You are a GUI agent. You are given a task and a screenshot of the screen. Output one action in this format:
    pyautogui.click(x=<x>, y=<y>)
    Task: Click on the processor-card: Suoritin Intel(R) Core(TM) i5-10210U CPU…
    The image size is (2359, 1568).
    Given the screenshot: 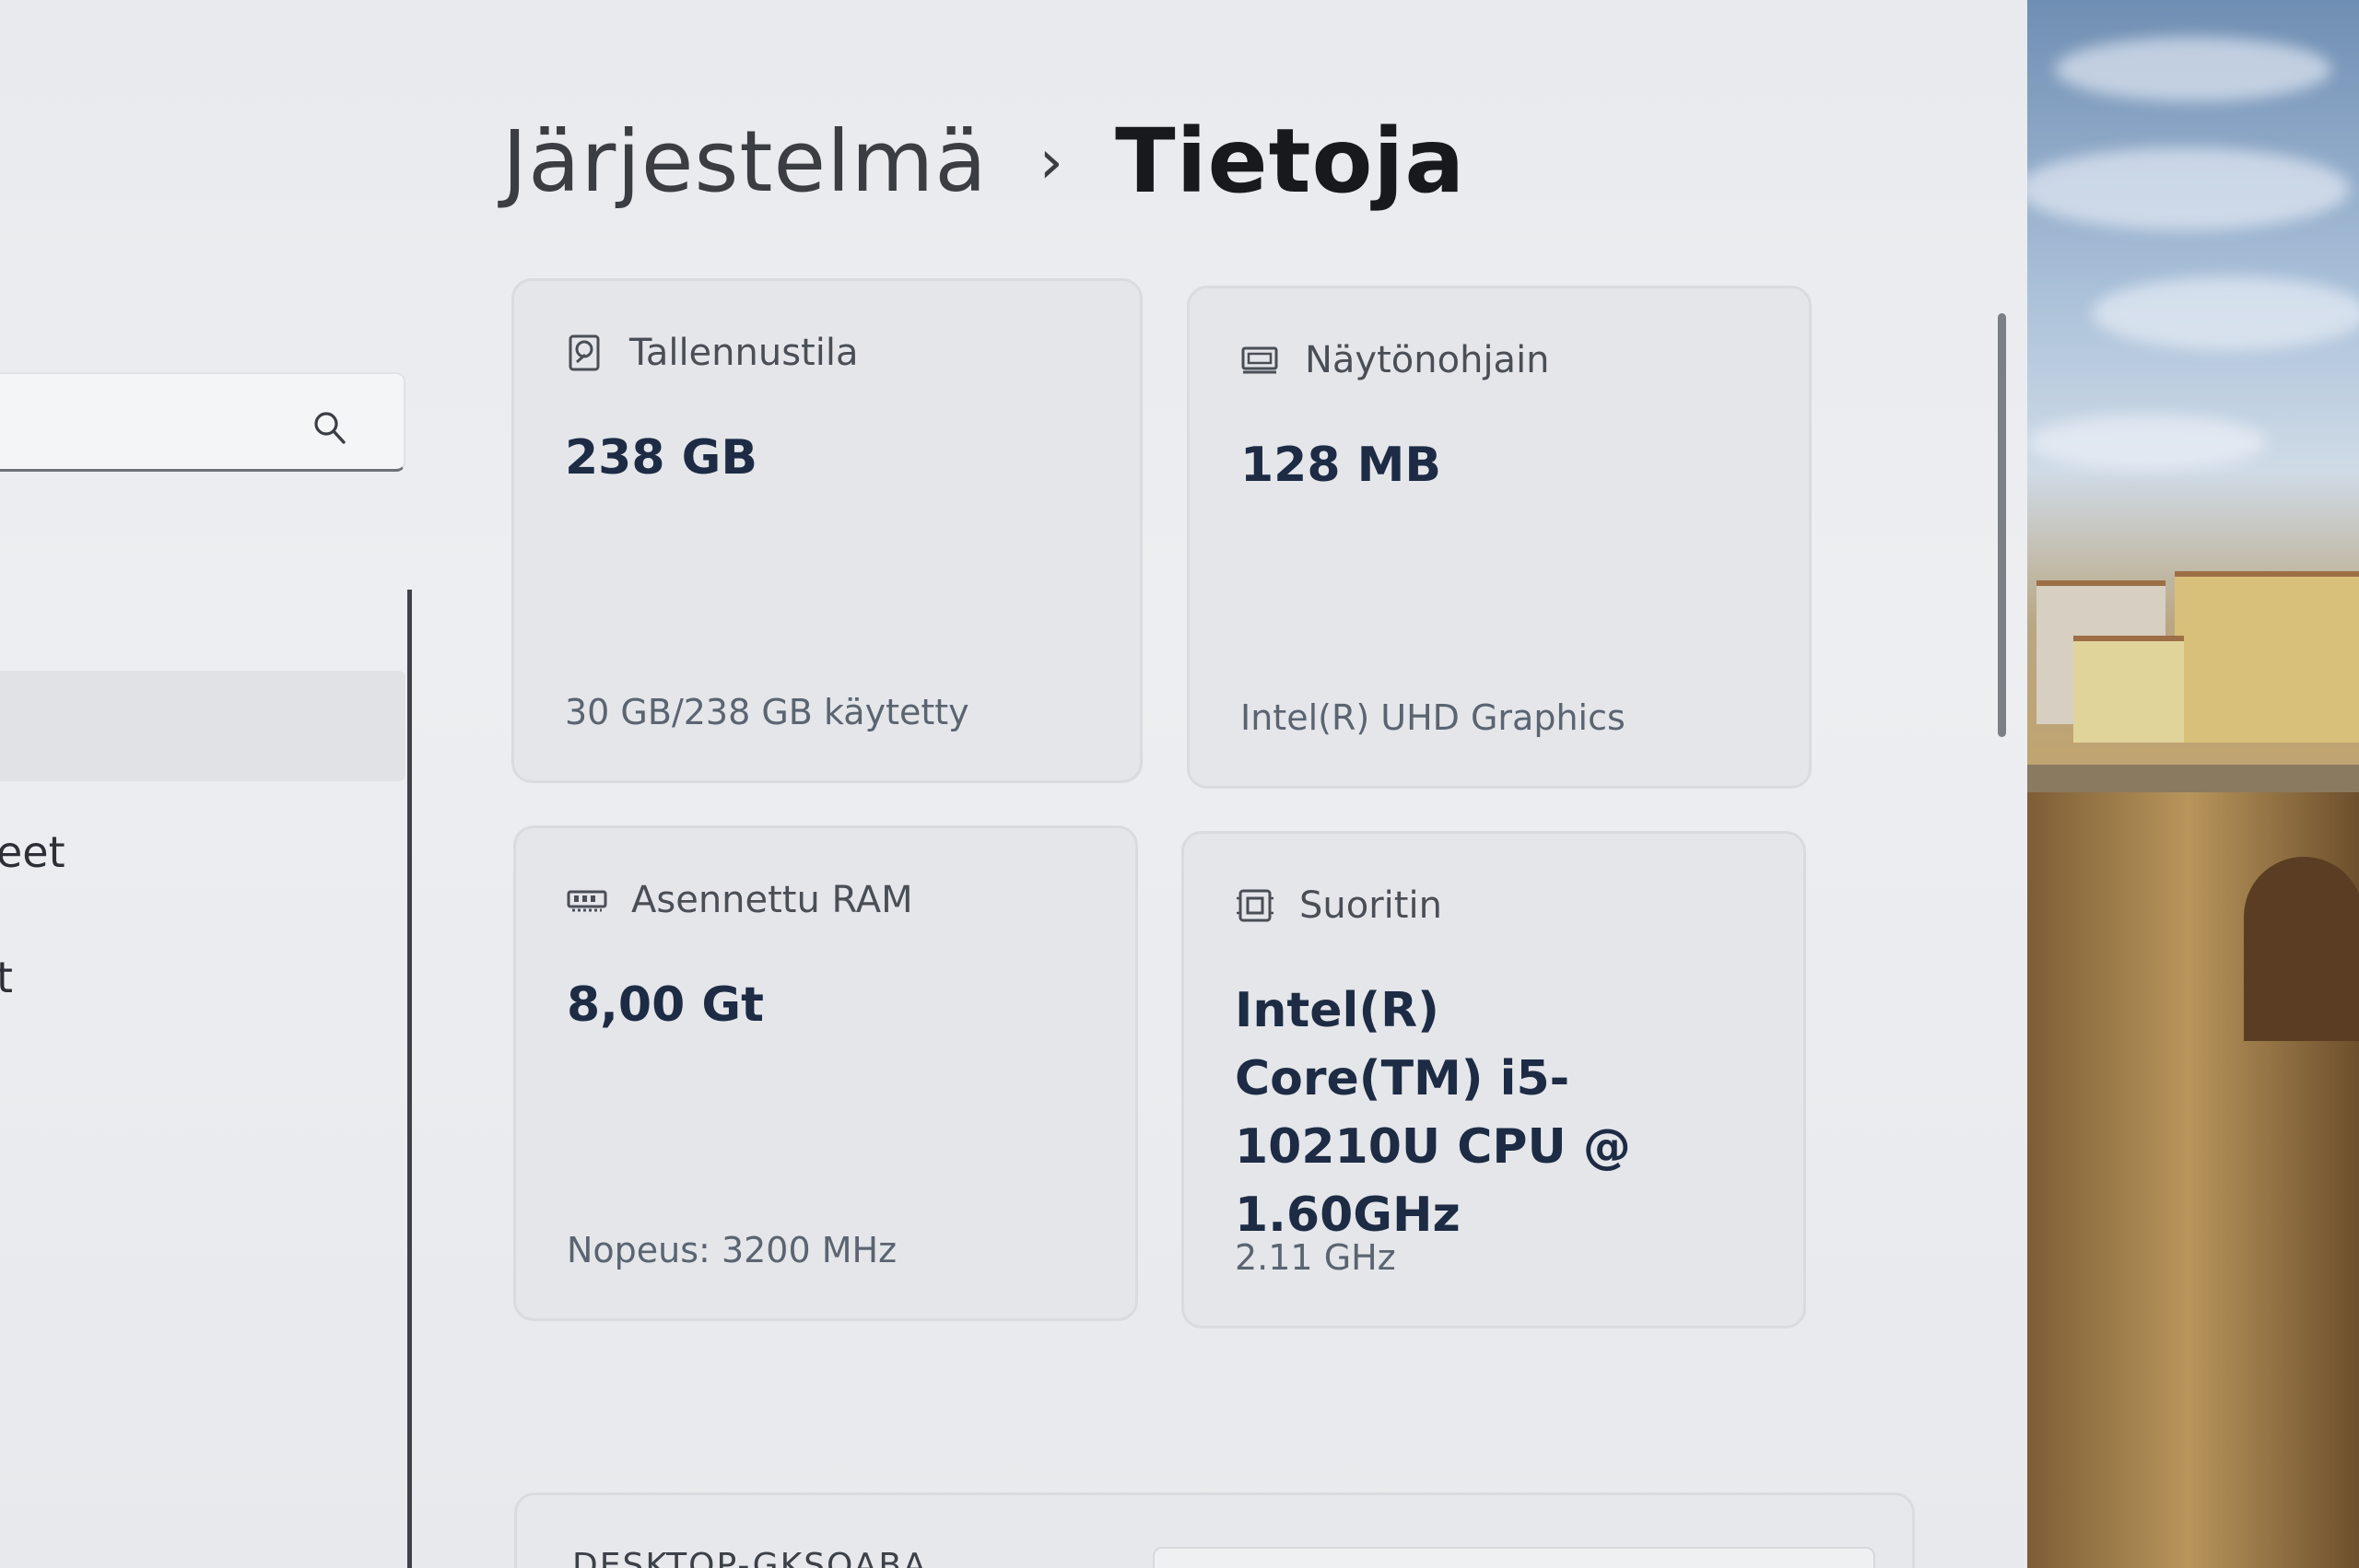 What is the action you would take?
    pyautogui.click(x=1493, y=1079)
    